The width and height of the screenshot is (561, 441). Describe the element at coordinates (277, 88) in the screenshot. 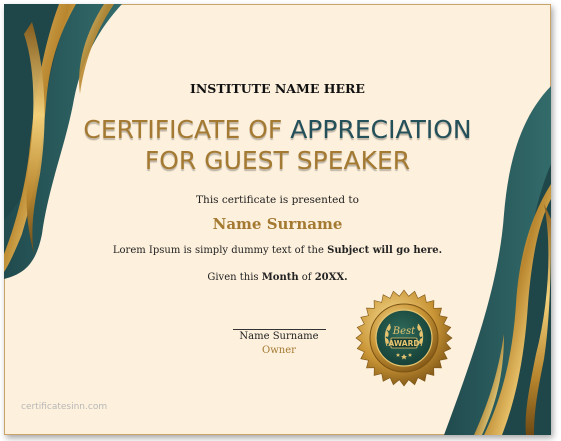

I see `institute-name: INSTITUTE NAME HERE` at that location.